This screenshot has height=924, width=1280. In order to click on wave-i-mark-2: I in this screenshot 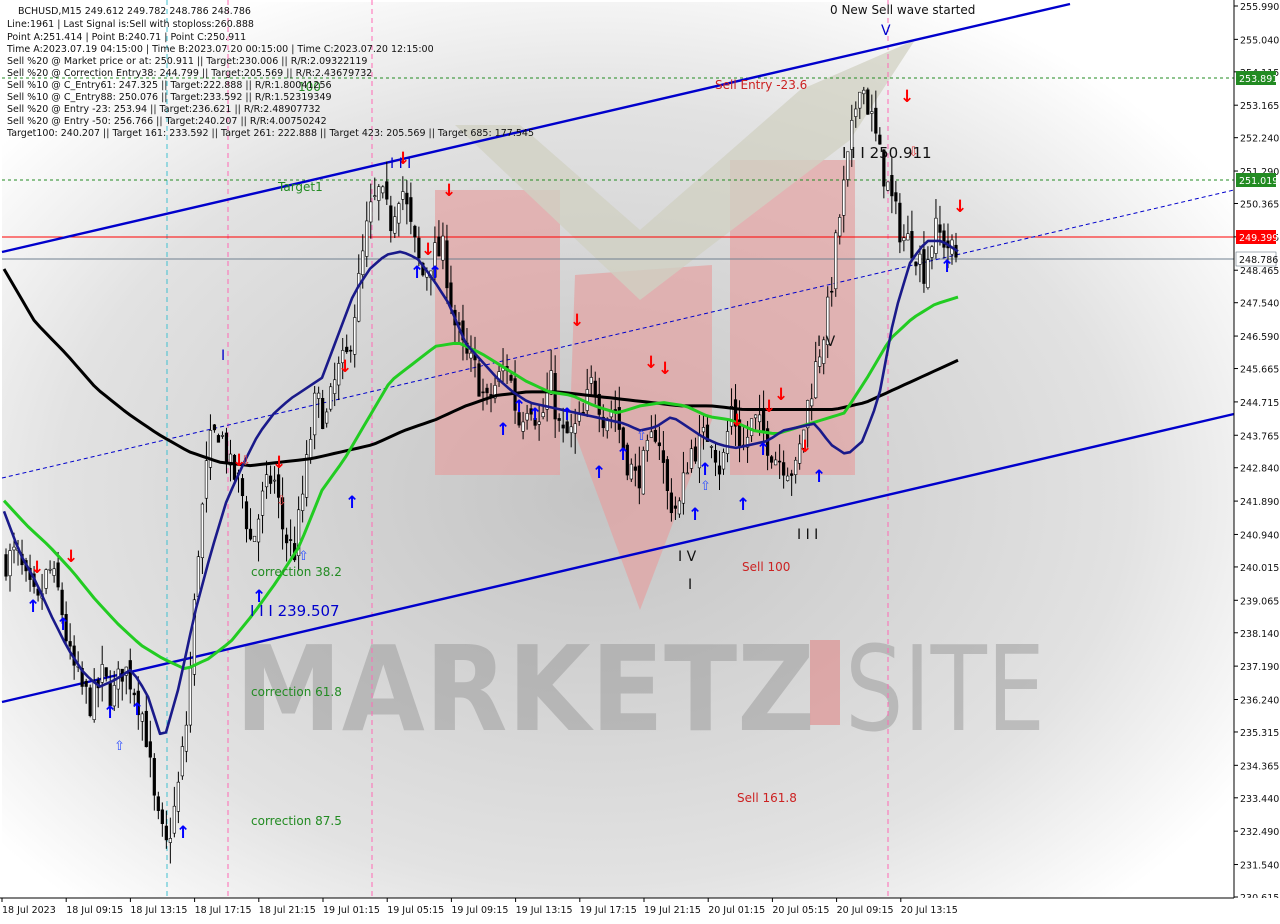, I will do `click(690, 585)`.